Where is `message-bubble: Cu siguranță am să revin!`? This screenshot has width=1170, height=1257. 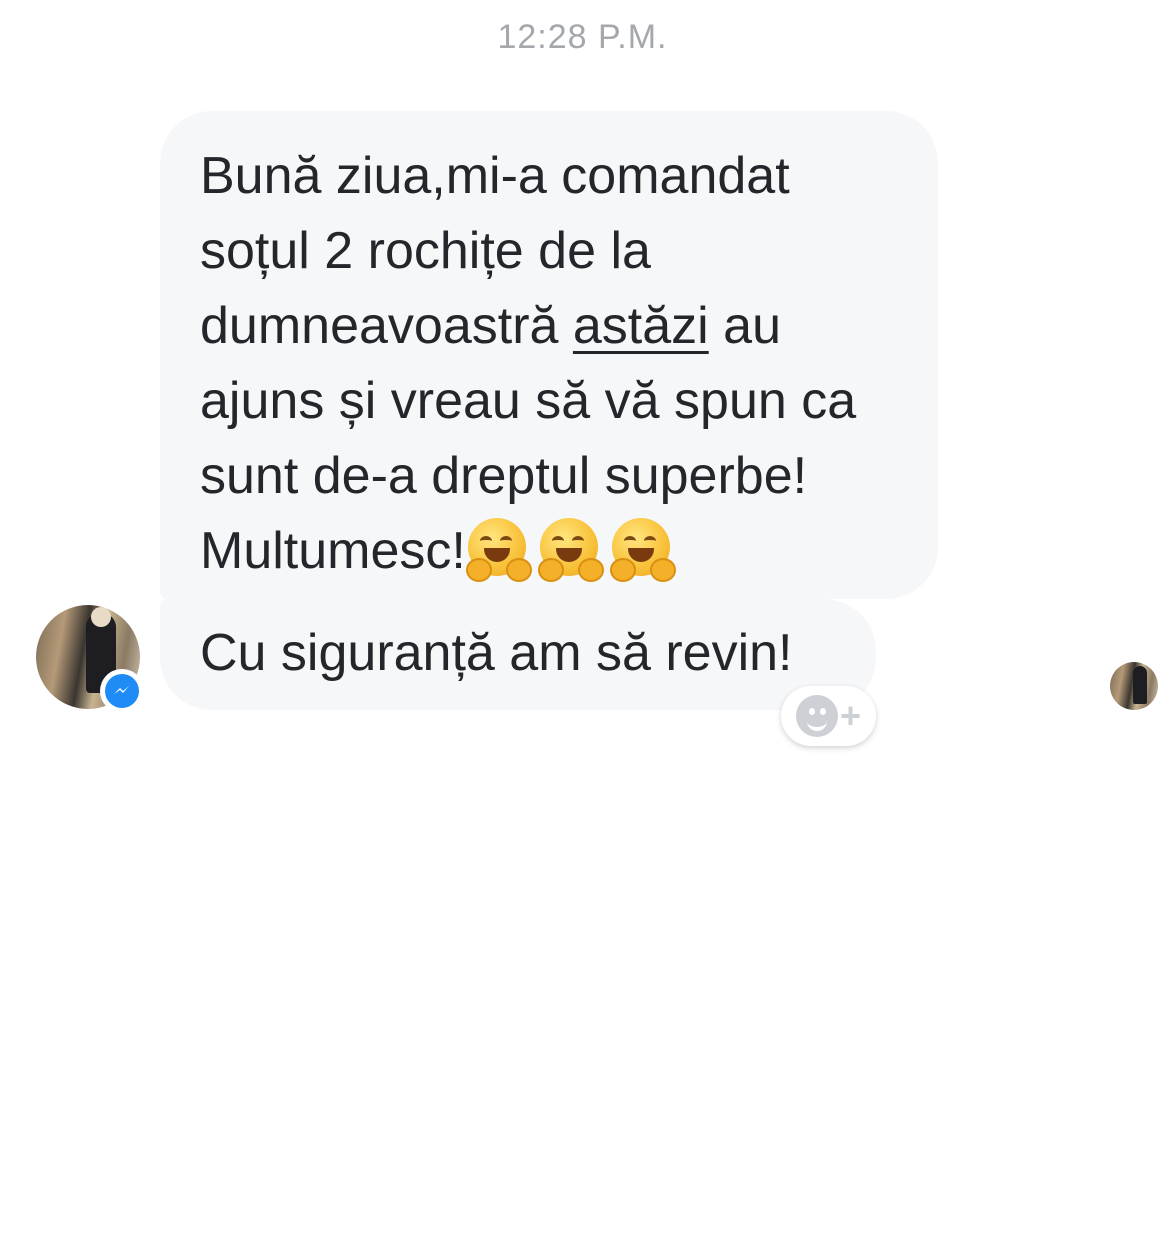 message-bubble: Cu siguranță am să revin! is located at coordinates (518, 654).